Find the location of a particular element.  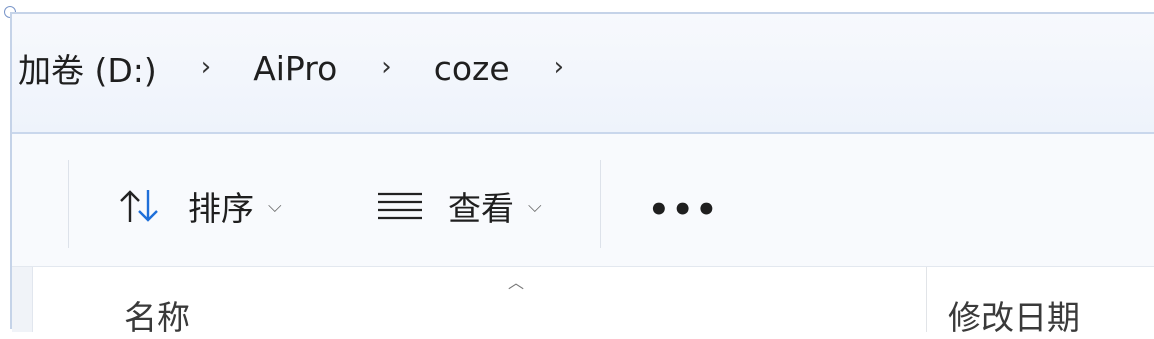

breadcrumb: 加卷 (D:) › AiPro › coze › is located at coordinates (312, 69).